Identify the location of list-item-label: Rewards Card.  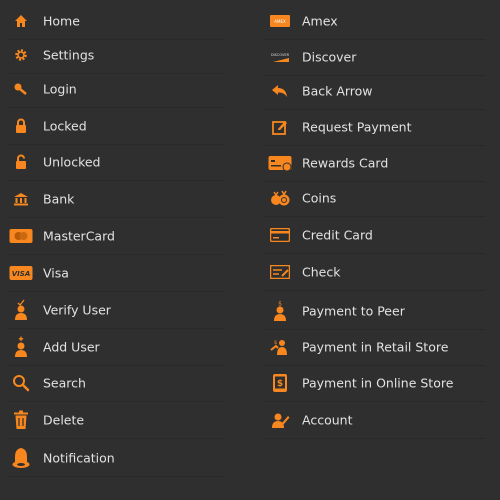
(345, 163).